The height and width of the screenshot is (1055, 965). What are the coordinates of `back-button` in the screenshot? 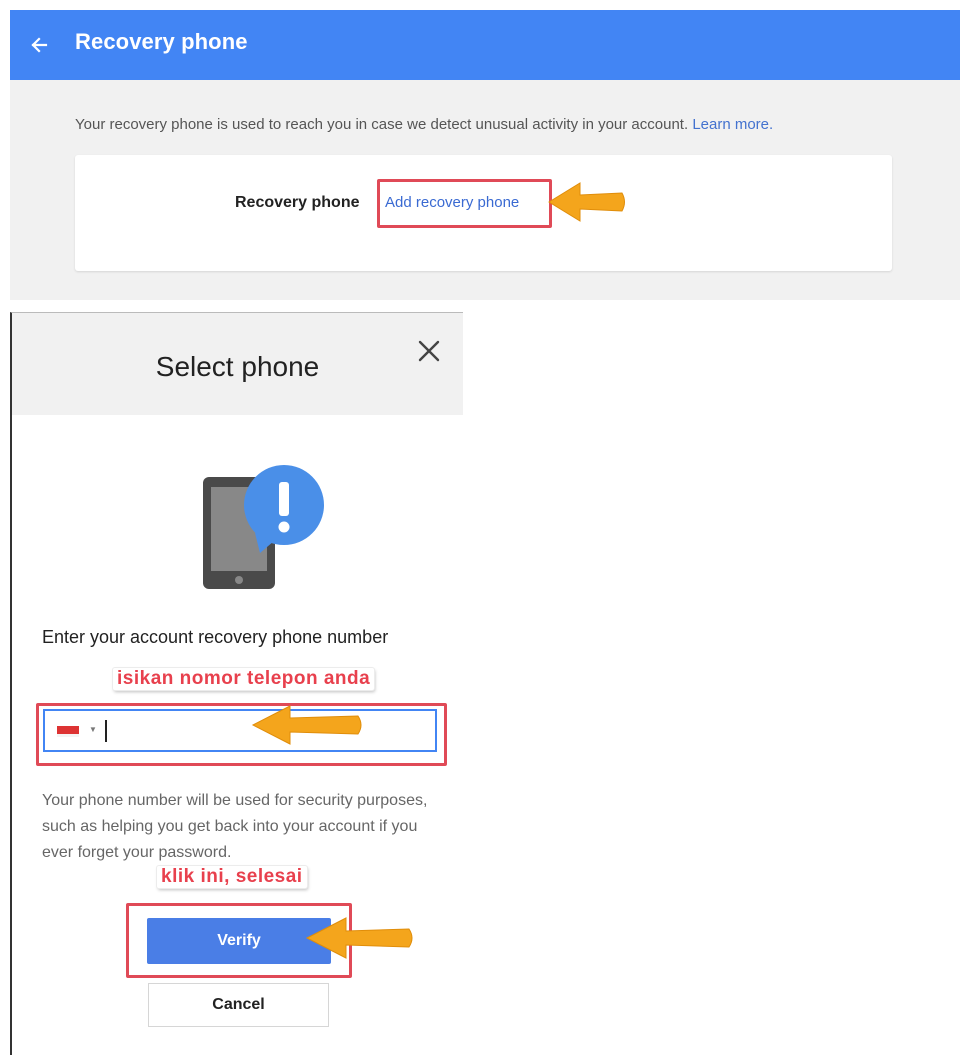 It's located at (39, 45).